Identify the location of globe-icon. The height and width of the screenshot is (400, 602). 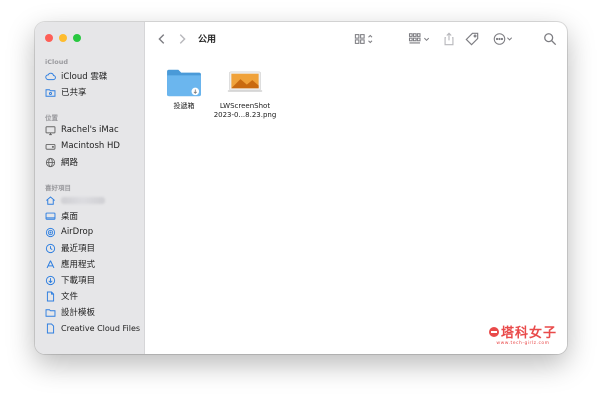
(50, 162).